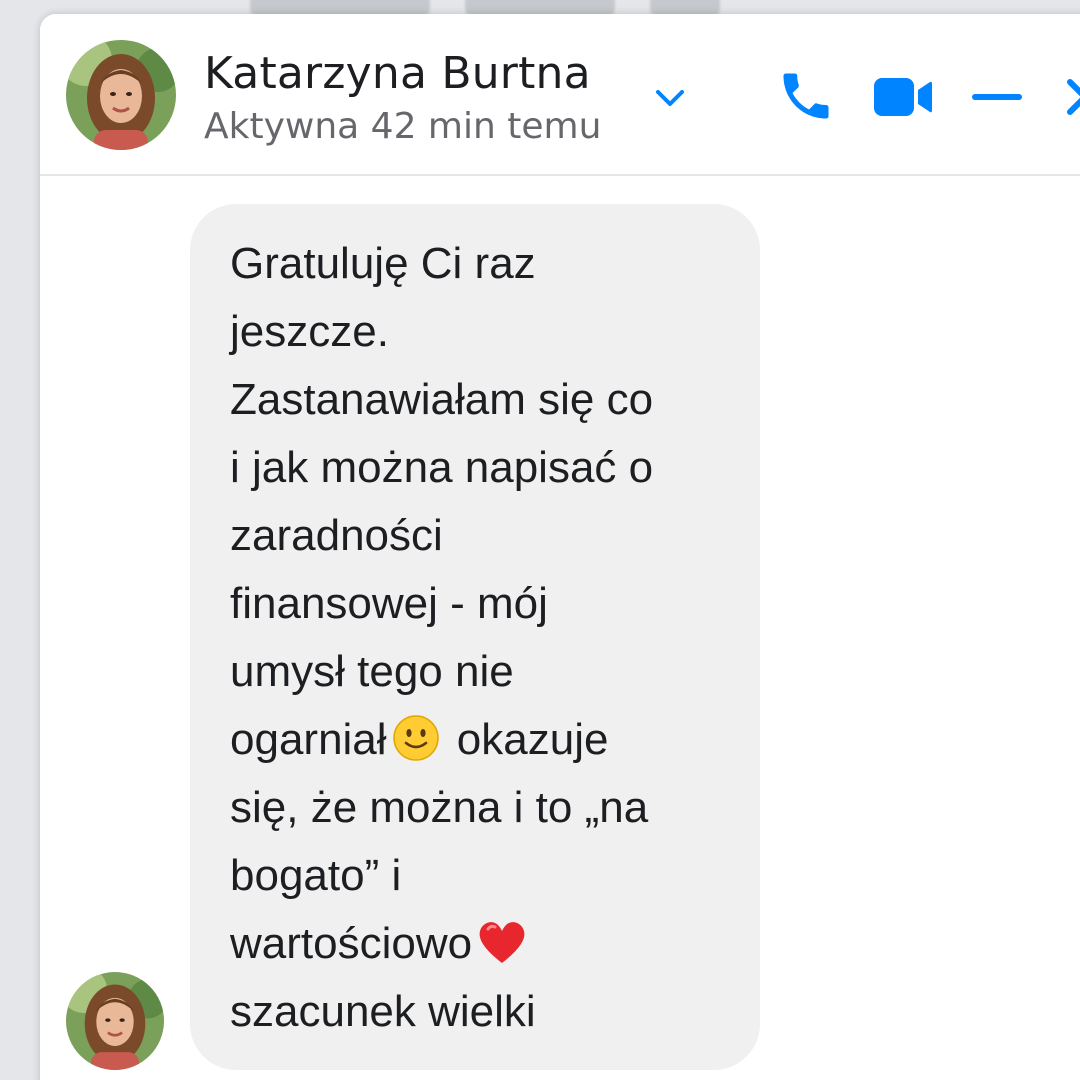  What do you see at coordinates (383, 1011) in the screenshot?
I see `message-text-part3: szacunek wielki` at bounding box center [383, 1011].